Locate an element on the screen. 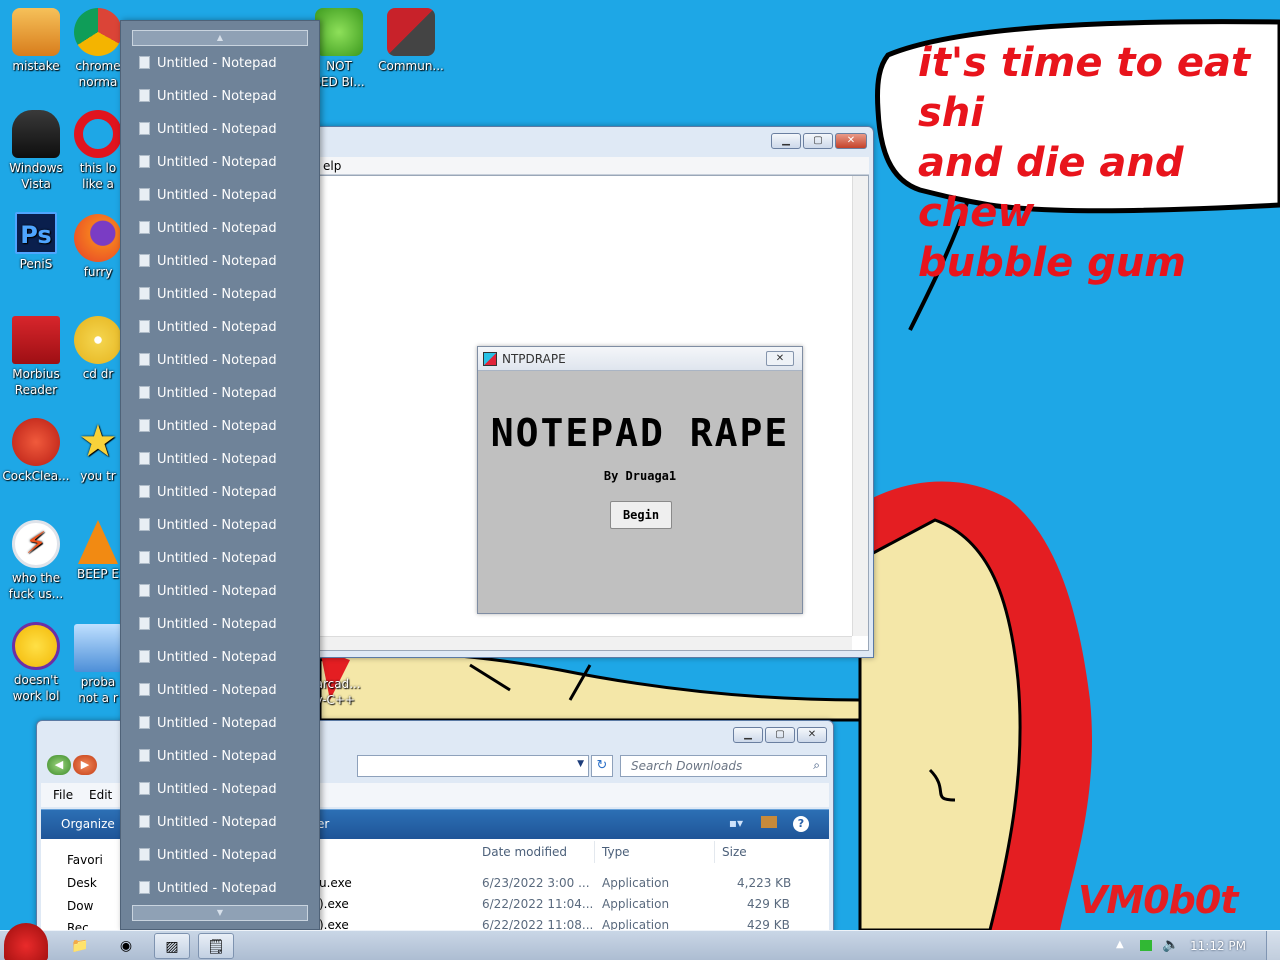 This screenshot has width=1280, height=960. desktop-icon-star: ★ you tr is located at coordinates (98, 451).